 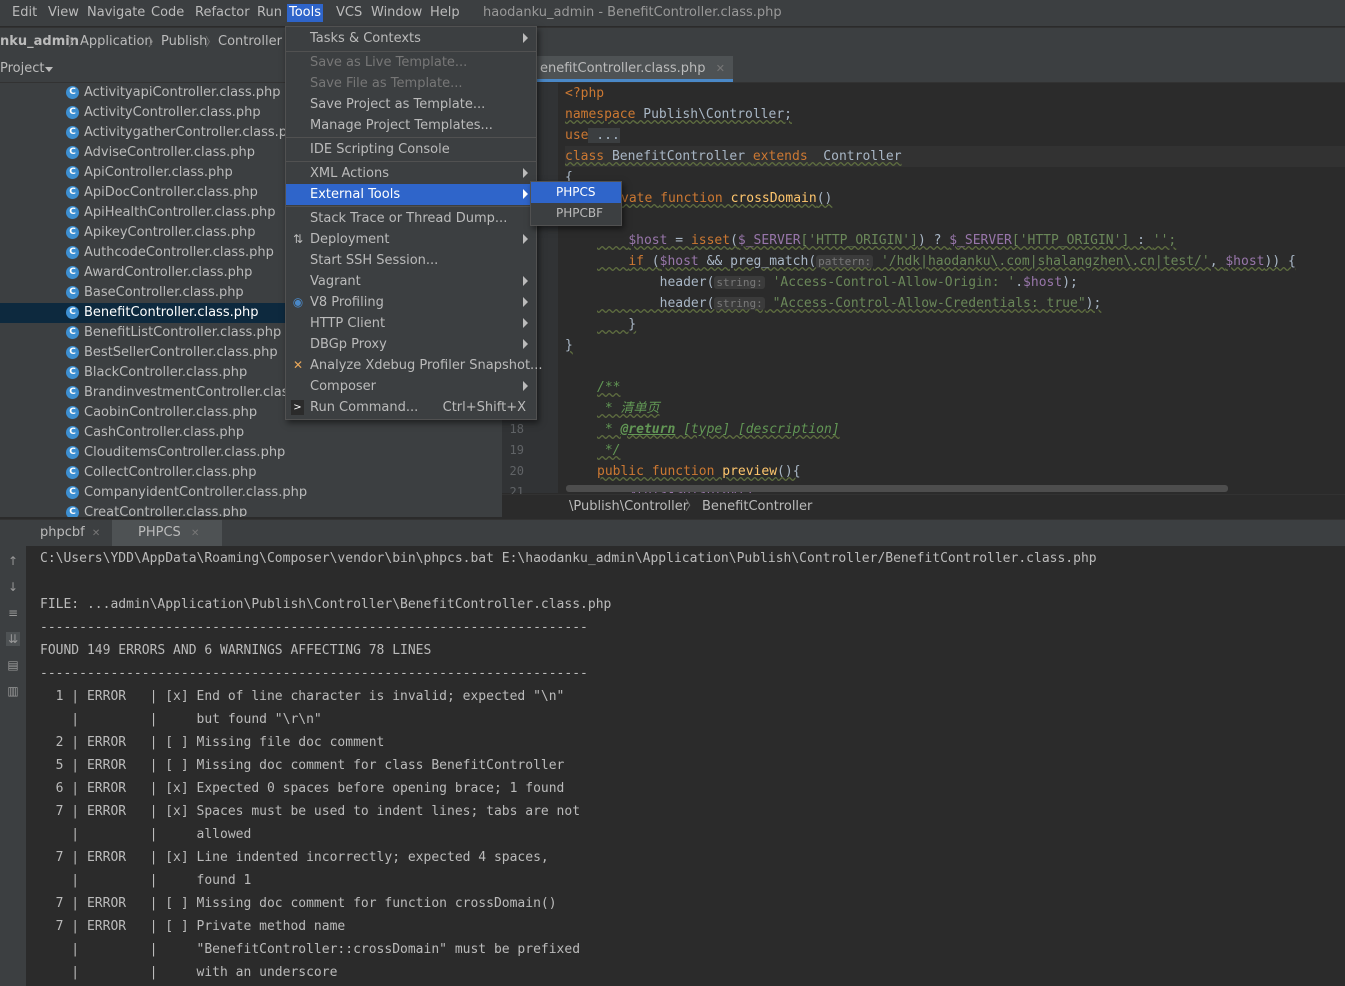 What do you see at coordinates (628, 408) in the screenshot?
I see `code-line: * 清单页` at bounding box center [628, 408].